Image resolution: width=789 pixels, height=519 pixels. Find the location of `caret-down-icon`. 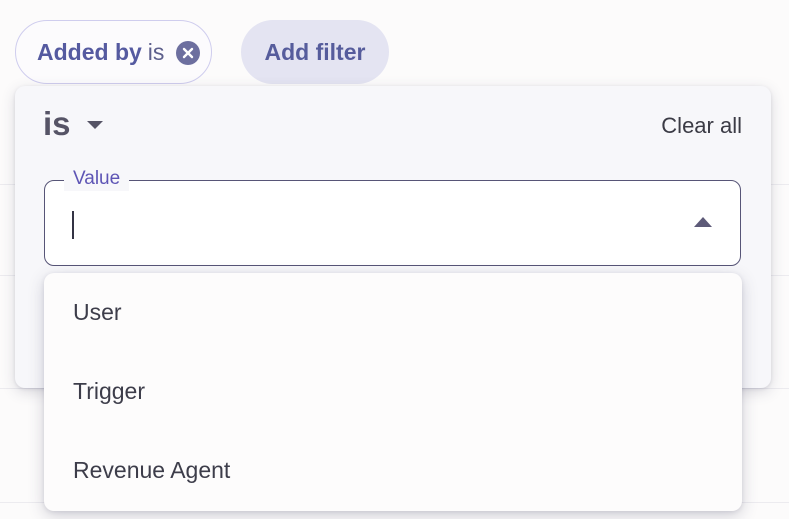

caret-down-icon is located at coordinates (95, 126).